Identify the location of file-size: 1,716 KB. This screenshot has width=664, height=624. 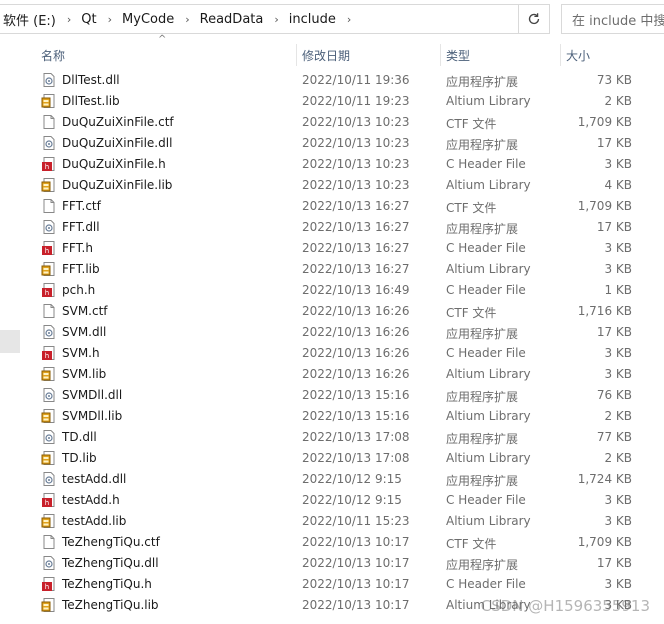
(604, 311).